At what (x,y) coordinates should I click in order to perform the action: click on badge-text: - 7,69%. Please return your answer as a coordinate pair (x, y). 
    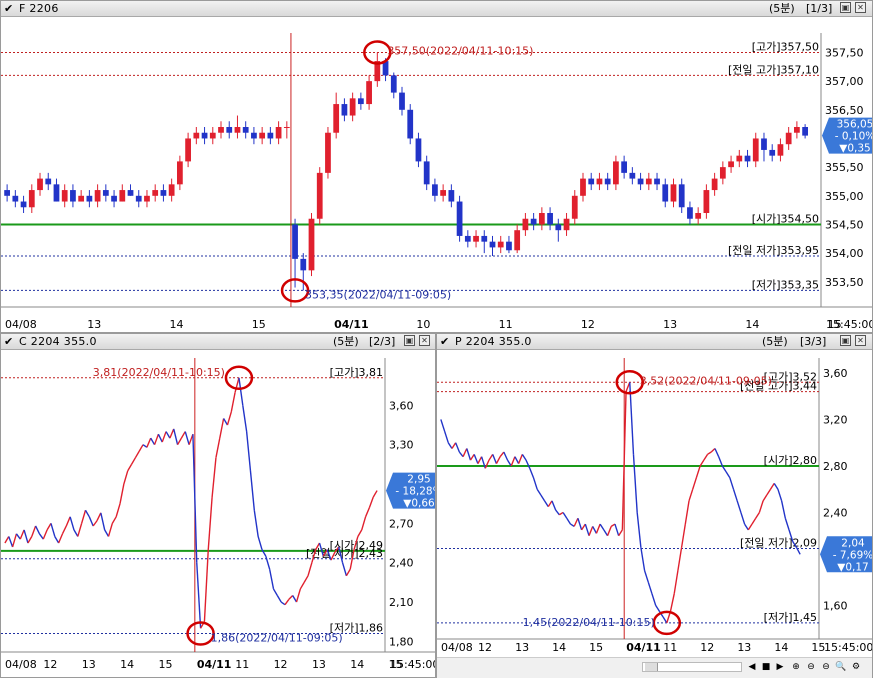
    Looking at the image, I should click on (852, 555).